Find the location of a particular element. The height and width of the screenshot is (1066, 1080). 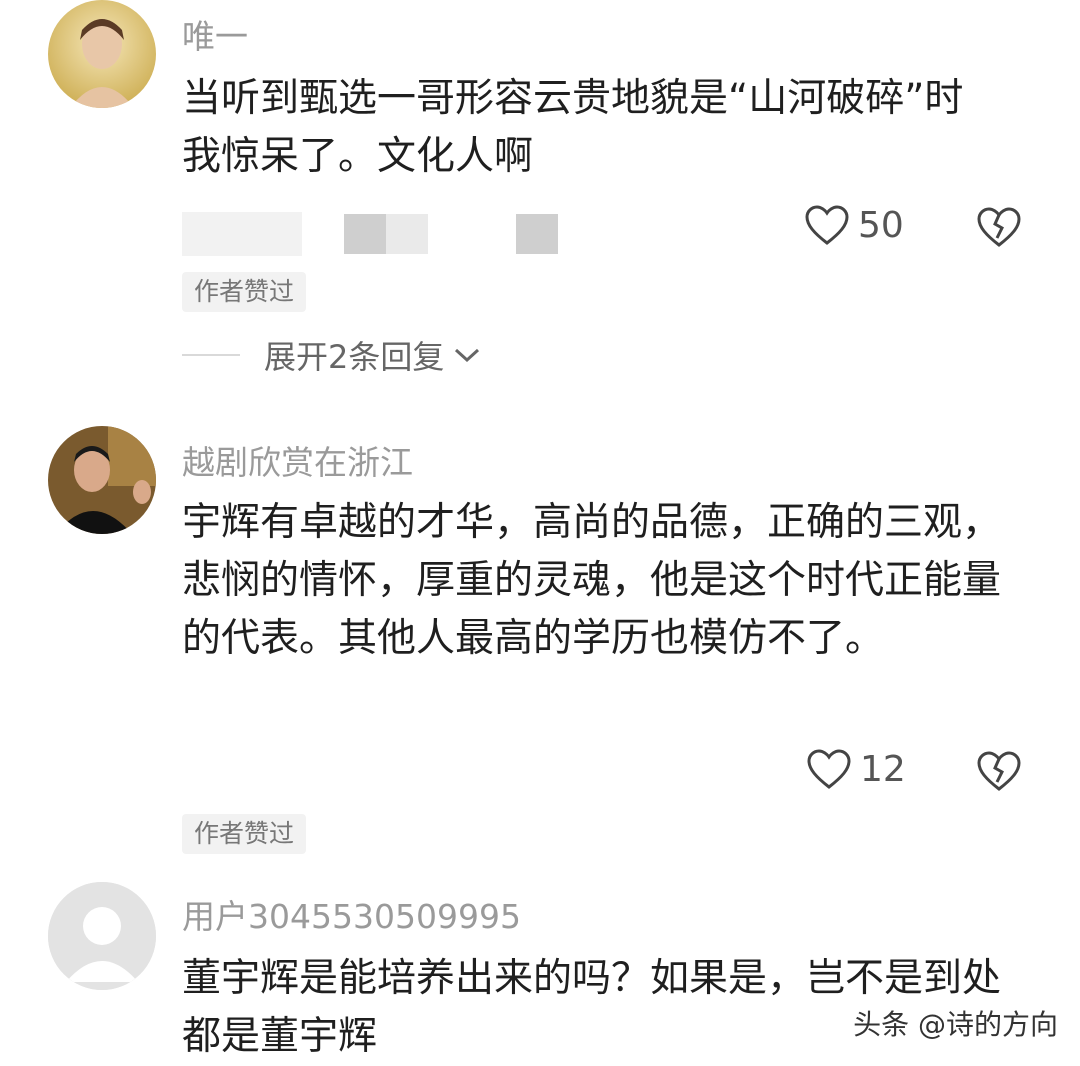

default-user-avatar-icon is located at coordinates (102, 936).